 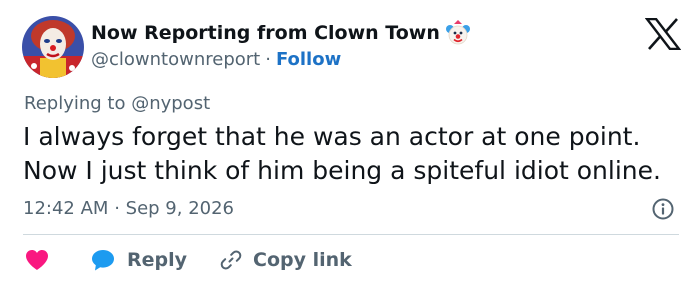 What do you see at coordinates (180, 208) in the screenshot?
I see `tweet-date: Sep 9, 2026` at bounding box center [180, 208].